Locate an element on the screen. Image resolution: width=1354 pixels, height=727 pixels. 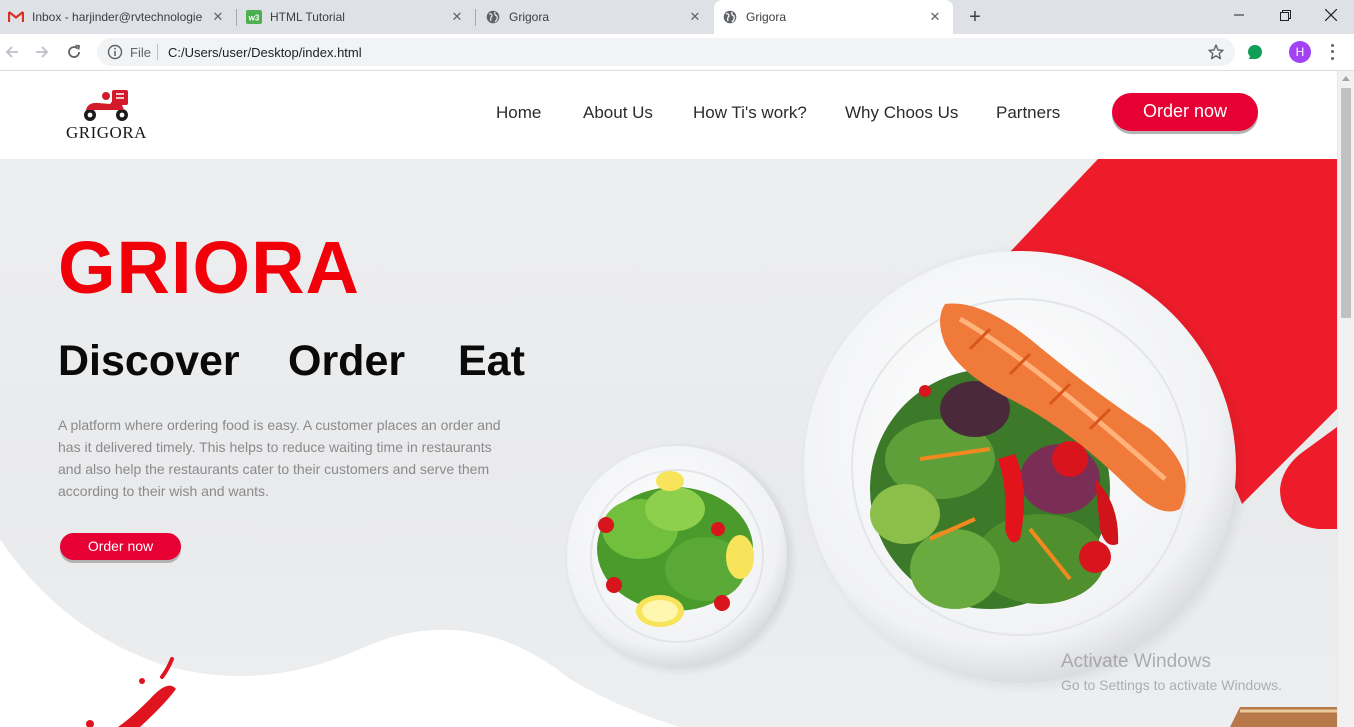
forward-icon is located at coordinates (42, 52).